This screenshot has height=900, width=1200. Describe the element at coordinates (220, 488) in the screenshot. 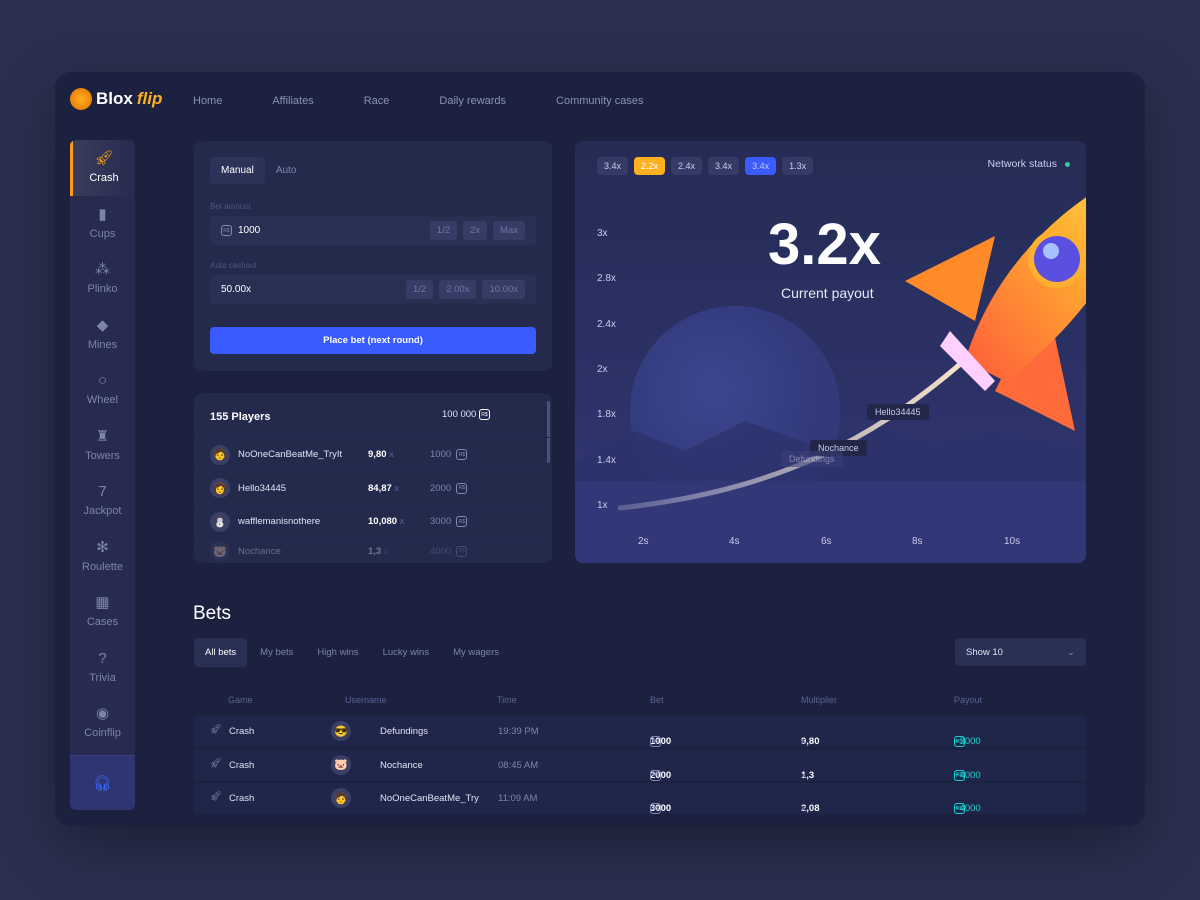

I see `avatar: 👩` at that location.